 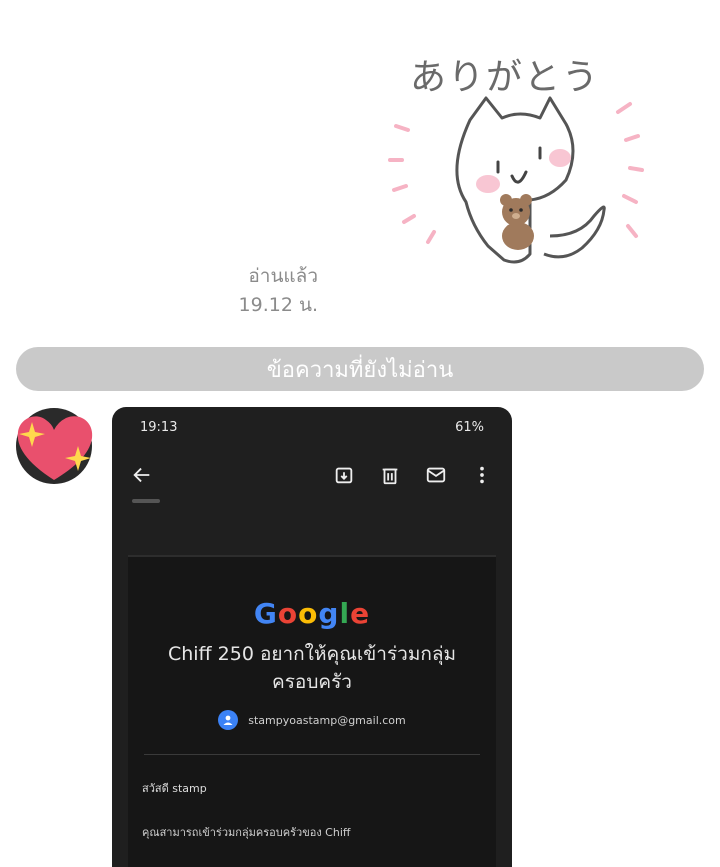 What do you see at coordinates (278, 305) in the screenshot?
I see `message-time: 19.12 น.` at bounding box center [278, 305].